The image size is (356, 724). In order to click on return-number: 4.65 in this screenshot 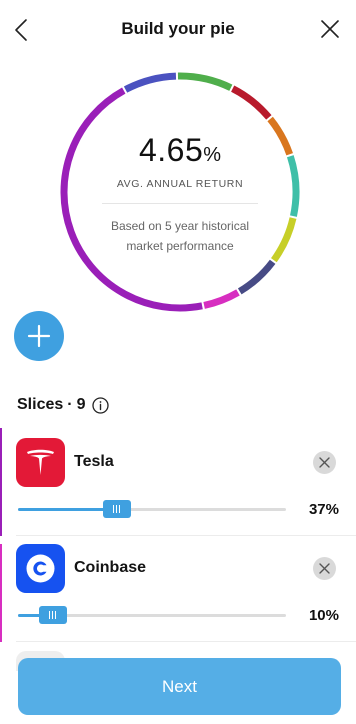, I will do `click(171, 150)`.